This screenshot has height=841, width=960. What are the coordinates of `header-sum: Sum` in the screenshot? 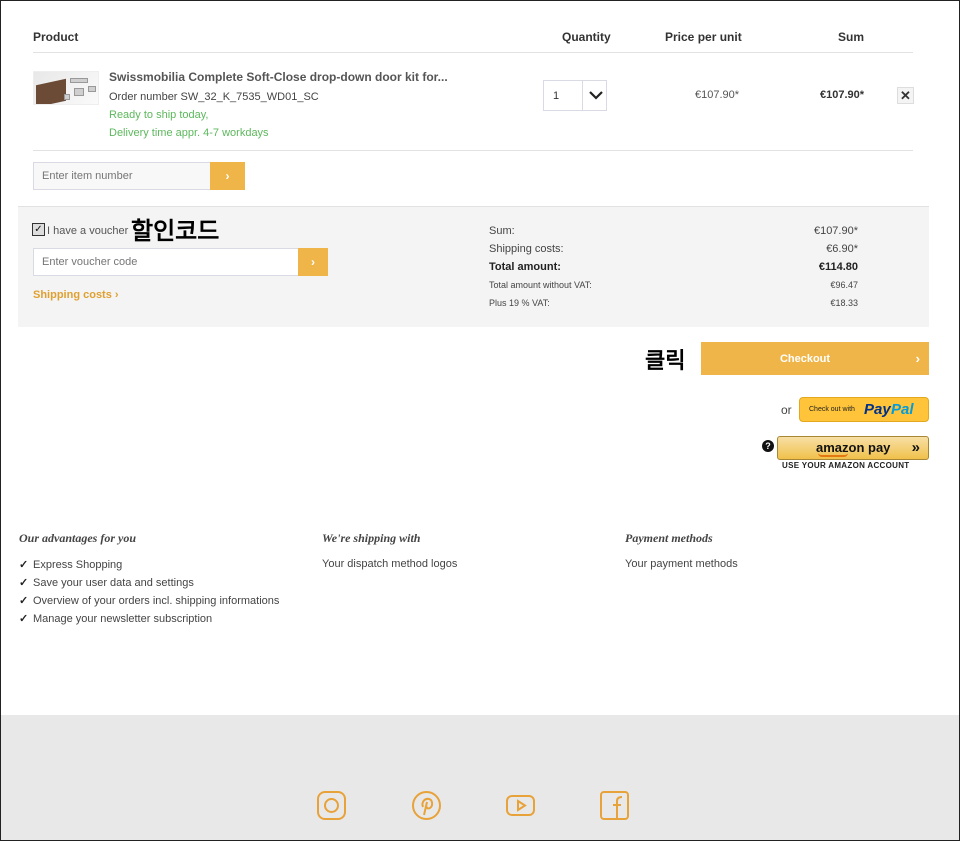 It's located at (851, 37).